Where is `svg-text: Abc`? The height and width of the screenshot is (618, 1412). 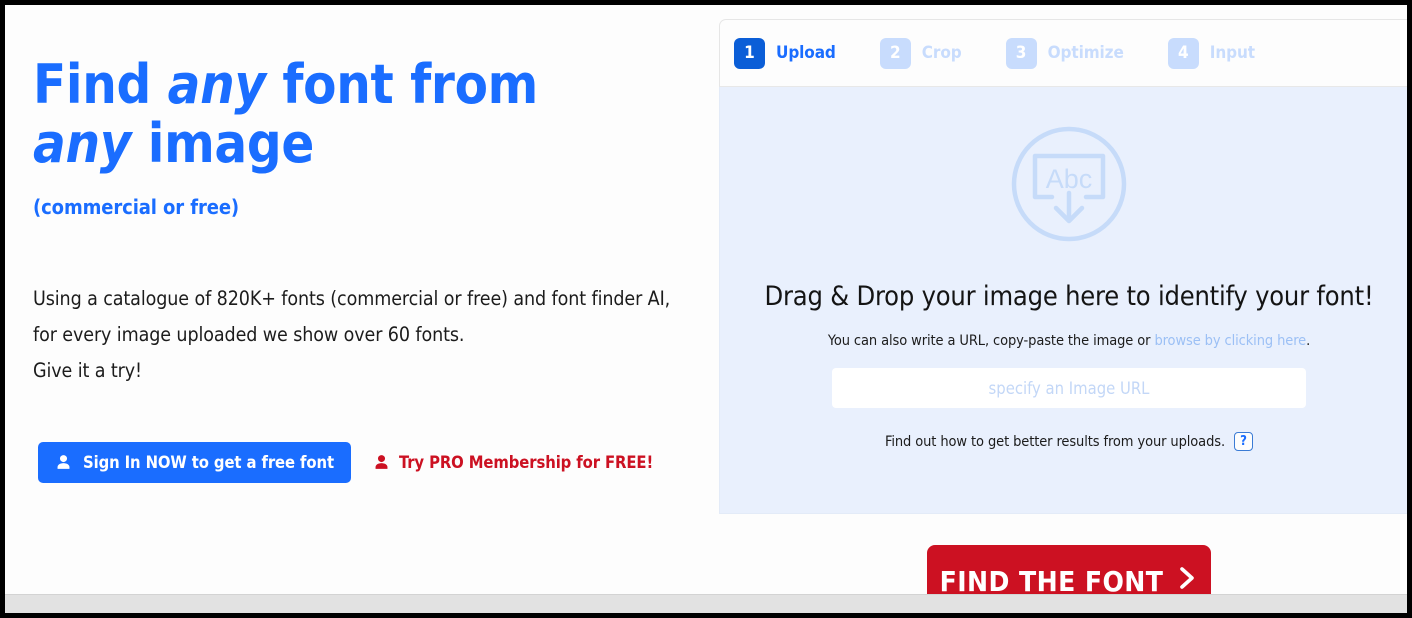 svg-text: Abc is located at coordinates (1069, 179).